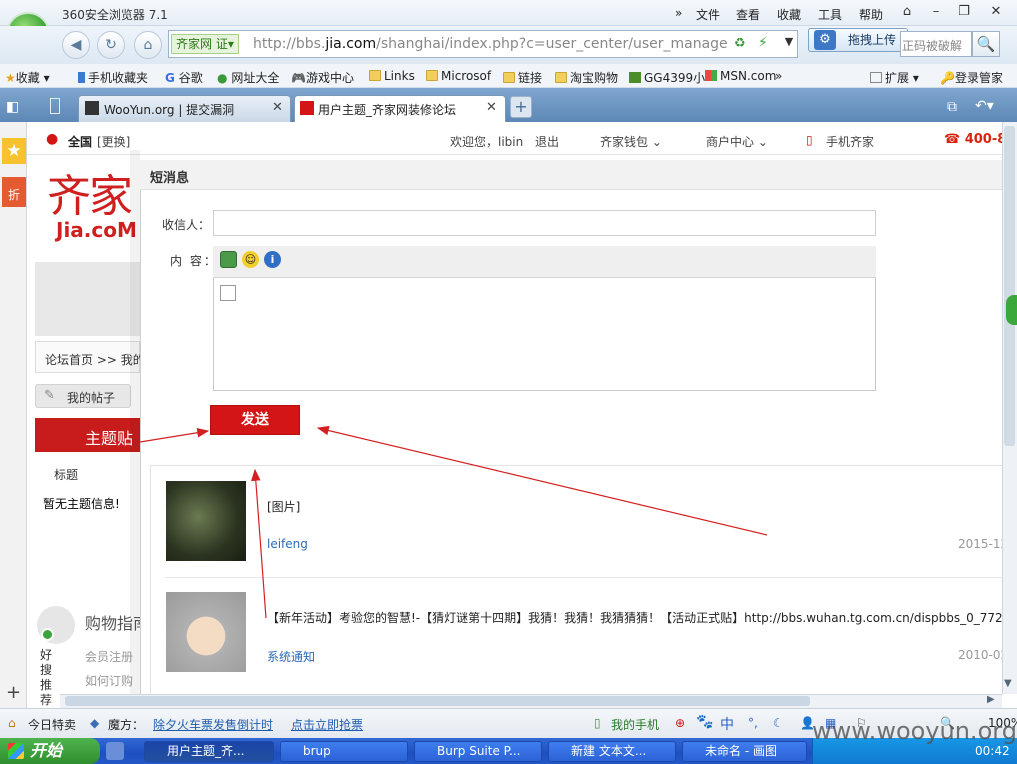 The height and width of the screenshot is (764, 1017). What do you see at coordinates (635, 77) in the screenshot?
I see `grid-icon` at bounding box center [635, 77].